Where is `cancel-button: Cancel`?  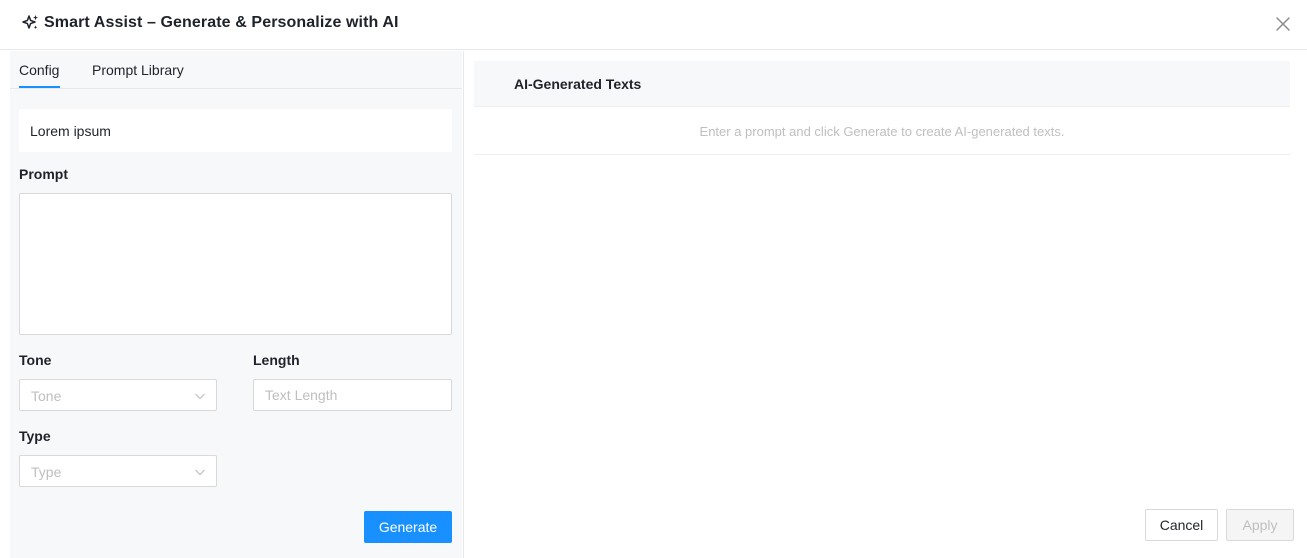
cancel-button: Cancel is located at coordinates (1181, 525).